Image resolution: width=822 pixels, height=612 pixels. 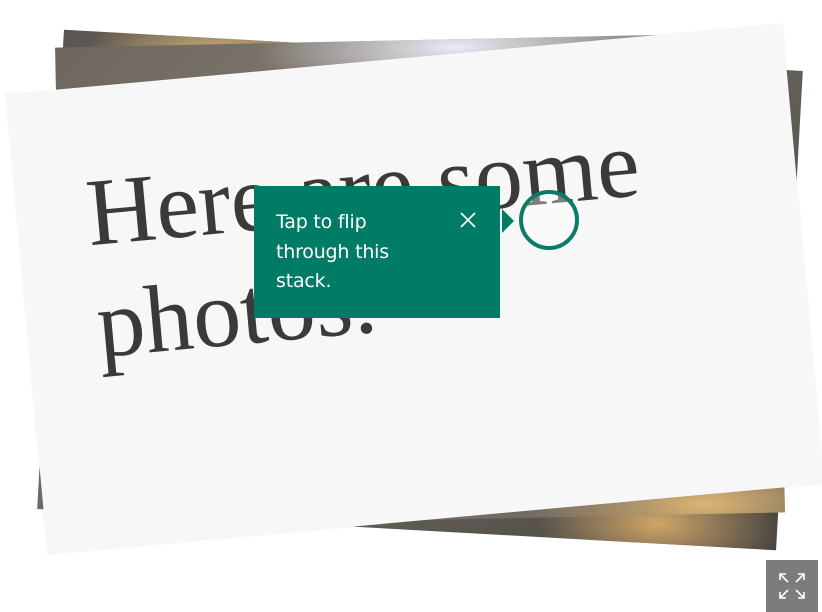 I want to click on expand-icon, so click(x=792, y=586).